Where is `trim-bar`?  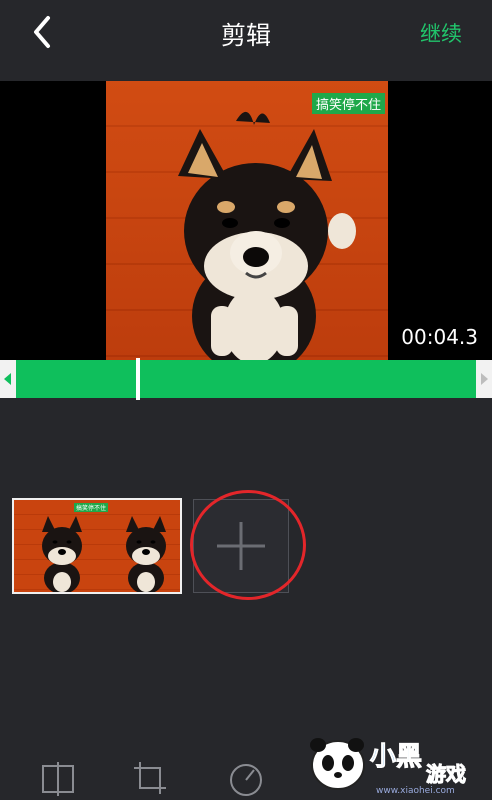
trim-bar is located at coordinates (246, 379).